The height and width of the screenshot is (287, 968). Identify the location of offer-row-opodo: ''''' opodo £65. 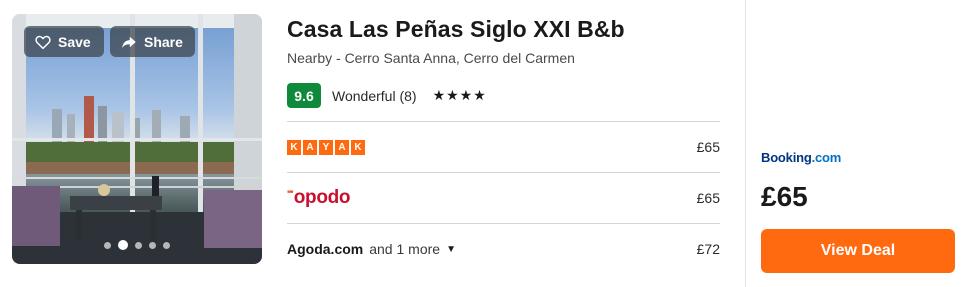
(503, 197).